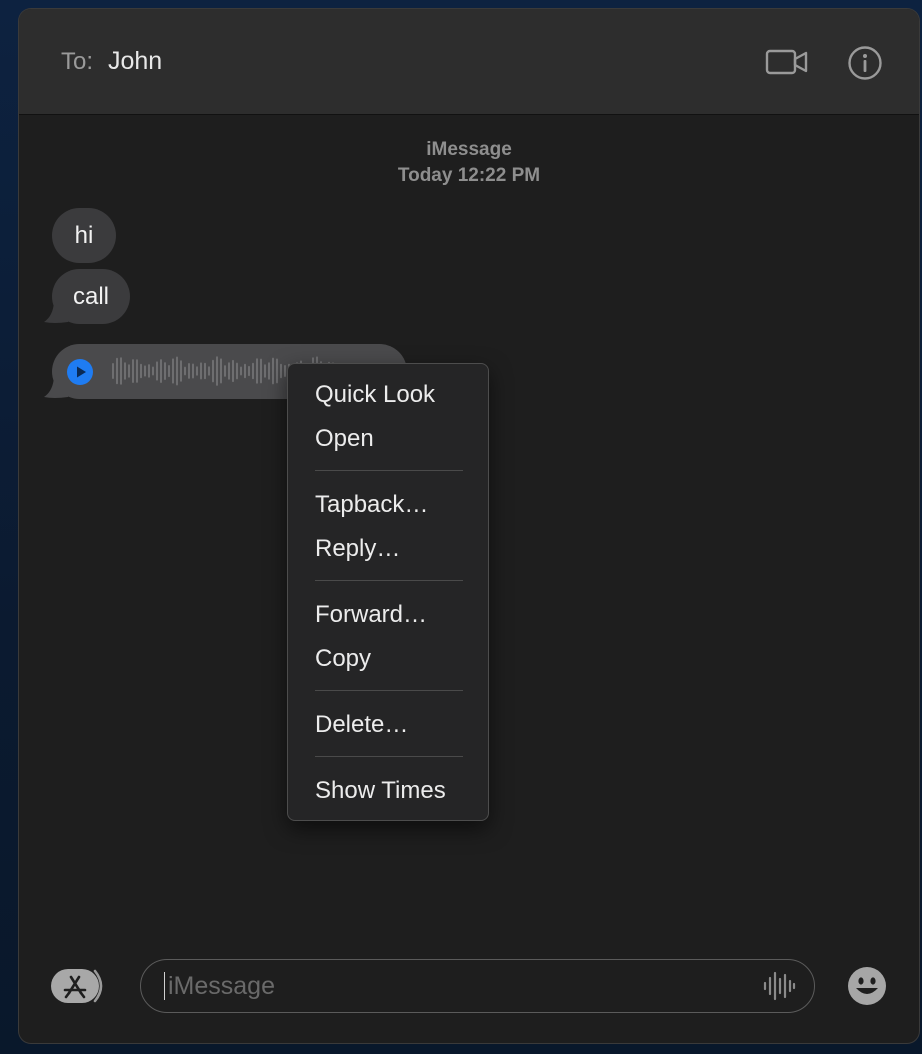 The height and width of the screenshot is (1054, 922). I want to click on message-text: hi, so click(84, 235).